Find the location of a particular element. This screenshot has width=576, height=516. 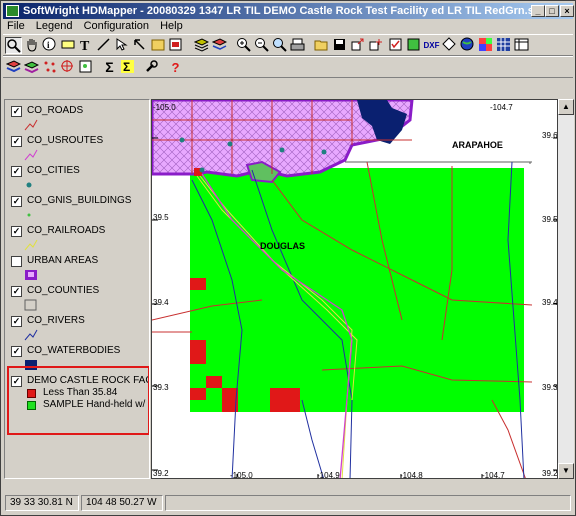

county-gap is located at coordinates (529, 321).